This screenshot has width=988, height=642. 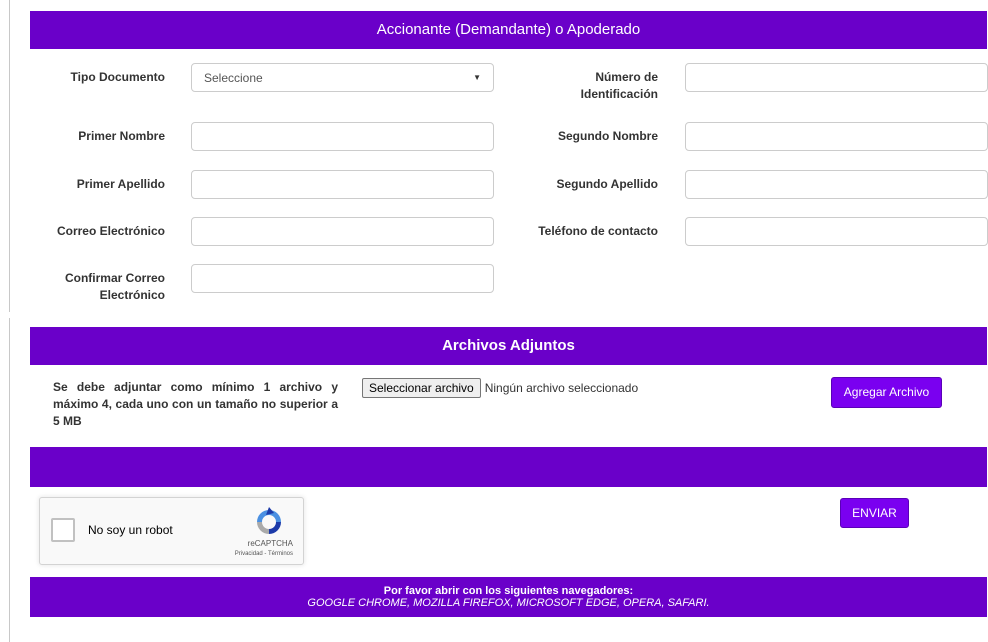 I want to click on first-surname-label: Primer Apellido, so click(x=120, y=184).